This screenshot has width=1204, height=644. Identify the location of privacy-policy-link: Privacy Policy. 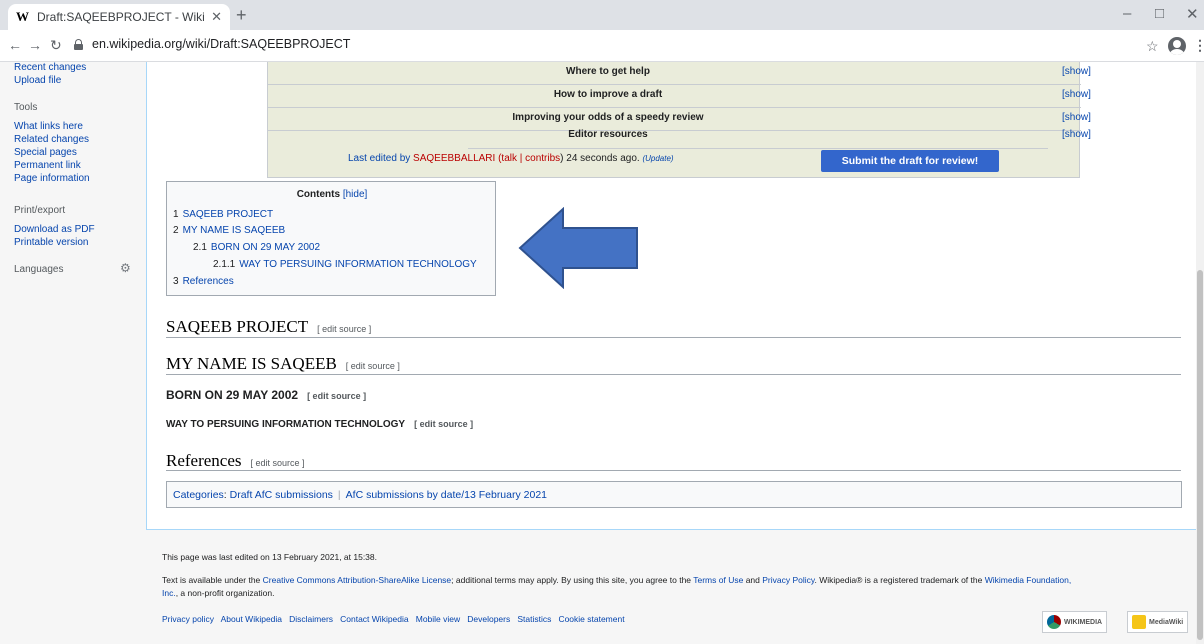
(788, 580).